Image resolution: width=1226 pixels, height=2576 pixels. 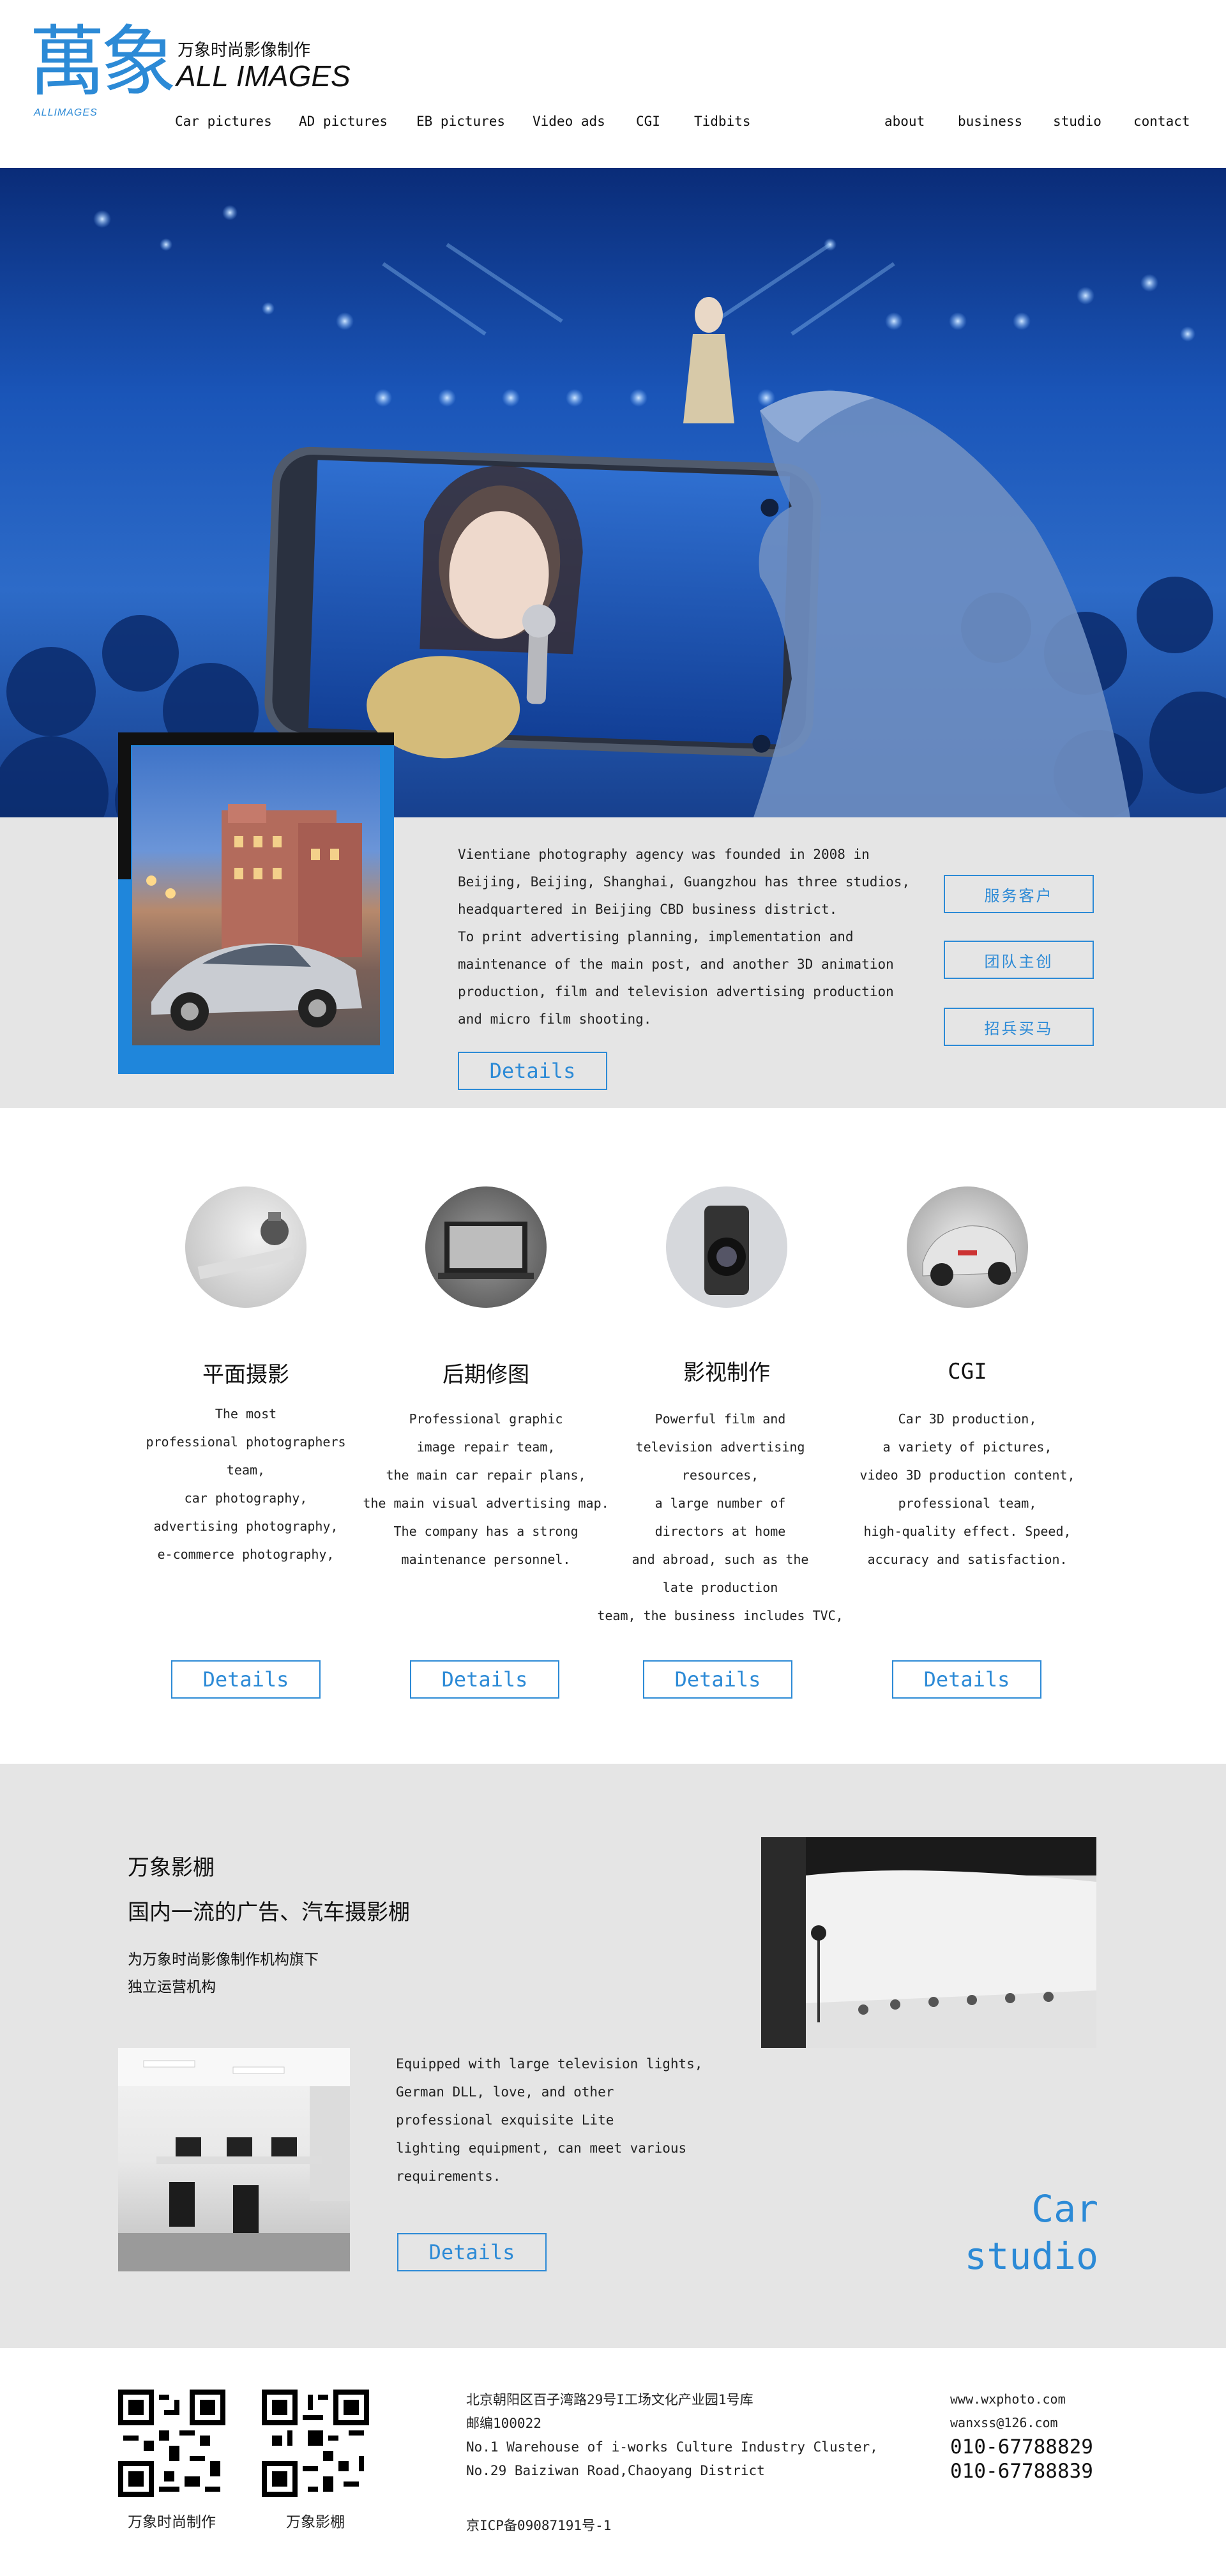 What do you see at coordinates (967, 1372) in the screenshot?
I see `service-title-cgi: CGI` at bounding box center [967, 1372].